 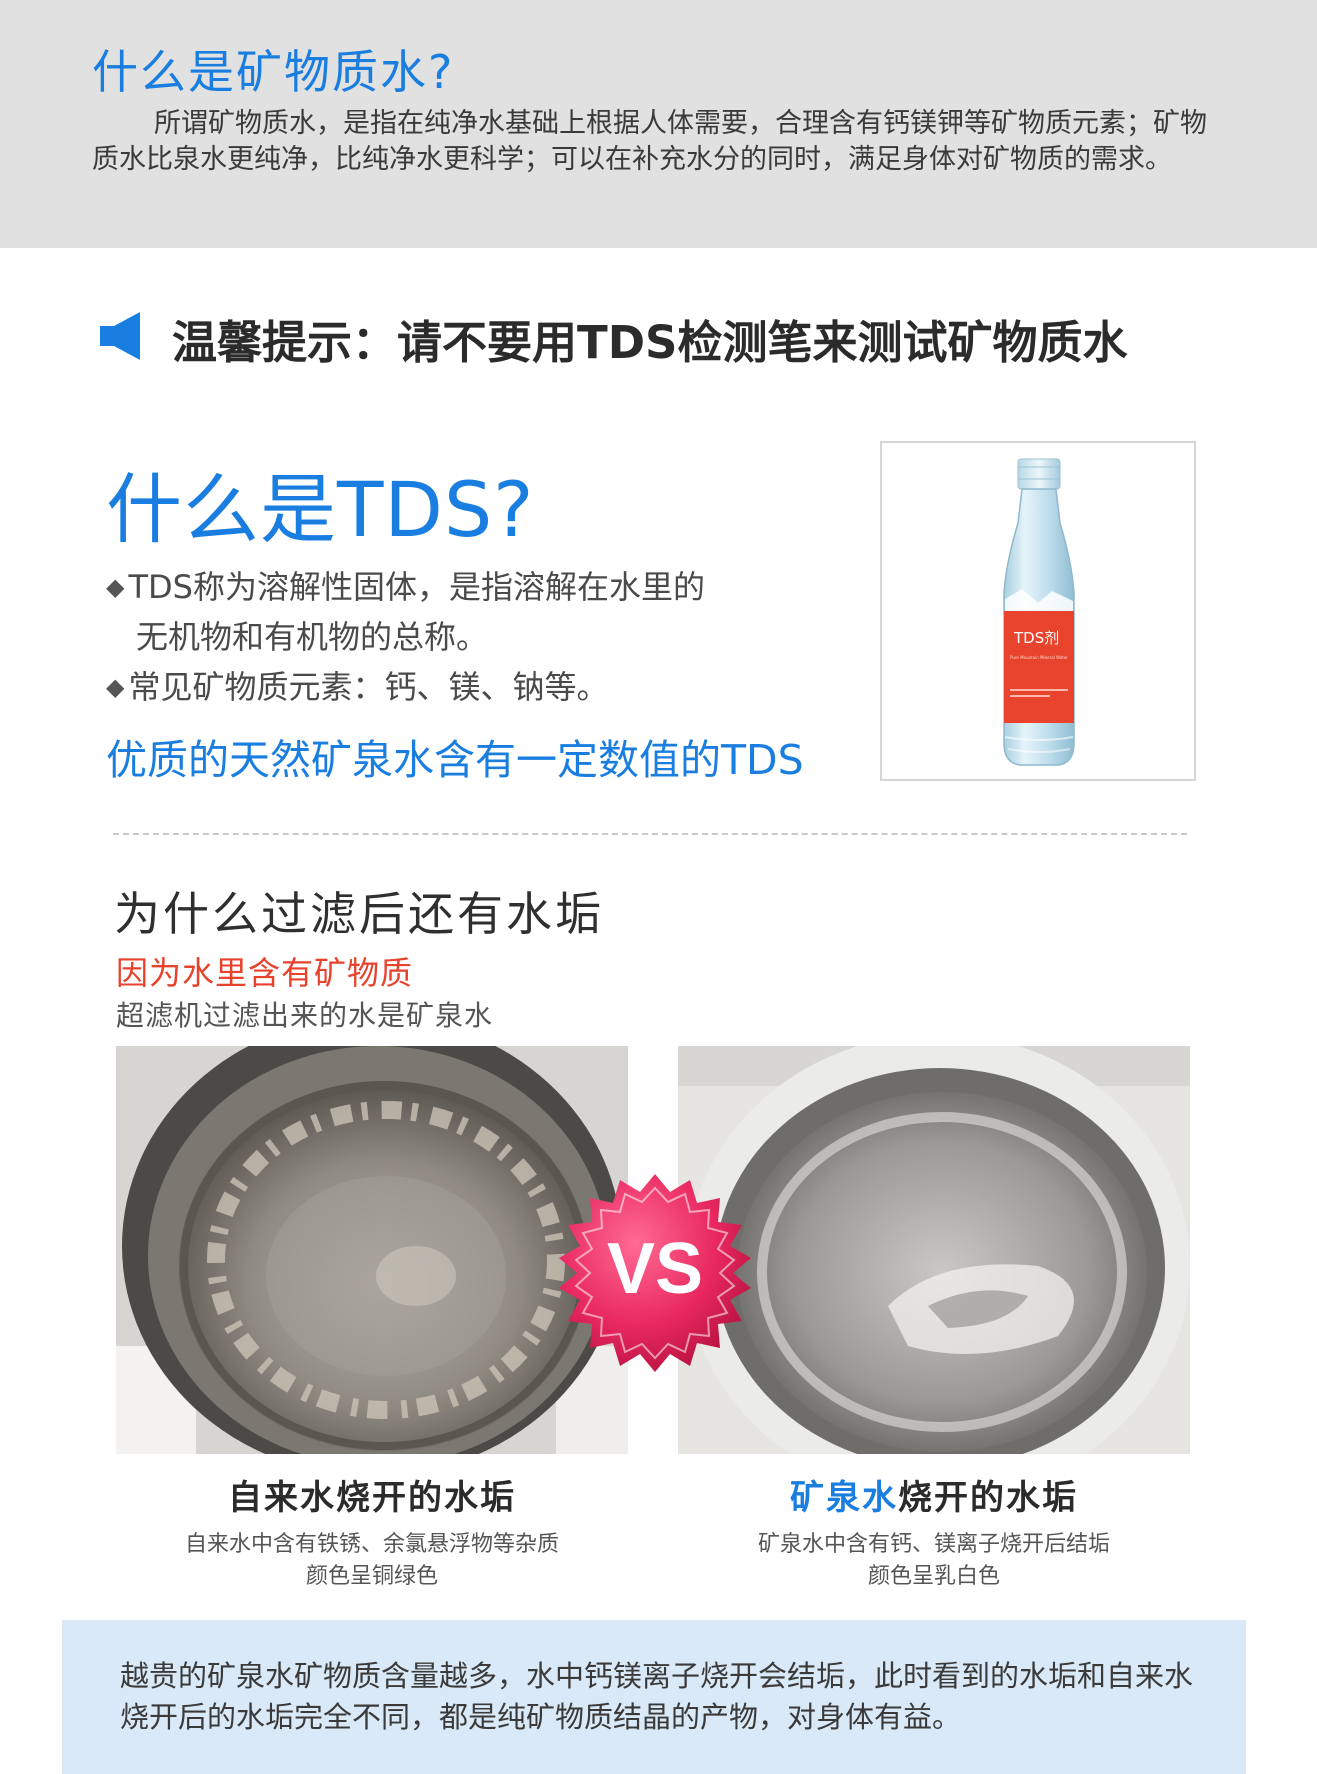 I want to click on tds-item-text: 常见矿物质元素：钙、镁、钠等。, so click(x=368, y=687).